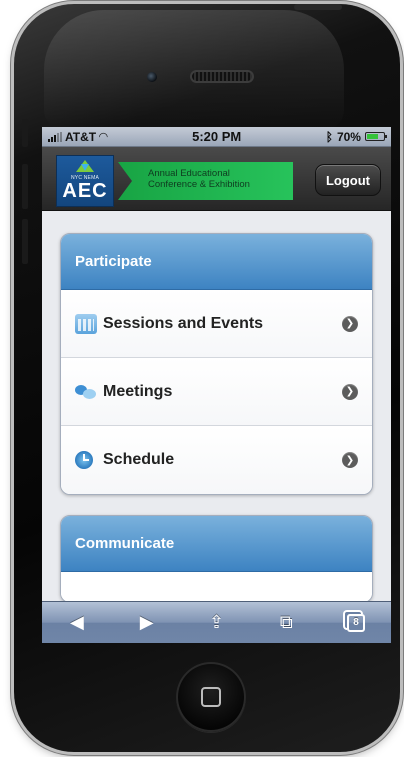 This screenshot has height=757, width=404. What do you see at coordinates (86, 392) in the screenshot?
I see `meetings-icon` at bounding box center [86, 392].